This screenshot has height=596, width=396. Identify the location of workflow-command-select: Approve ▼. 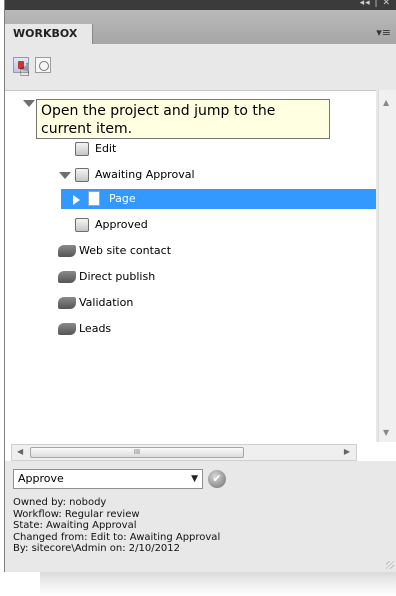
(108, 479).